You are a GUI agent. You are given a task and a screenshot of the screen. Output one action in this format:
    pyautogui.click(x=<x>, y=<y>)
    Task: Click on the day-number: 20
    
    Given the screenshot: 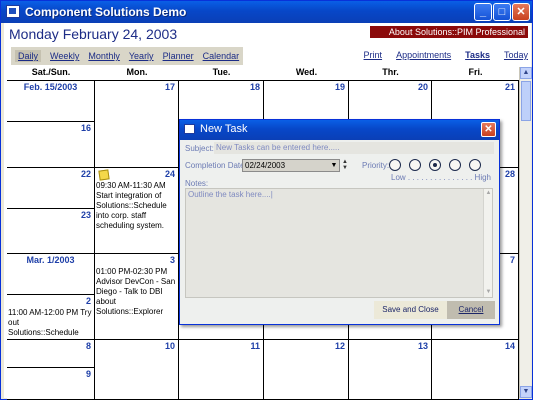 What is the action you would take?
    pyautogui.click(x=422, y=87)
    